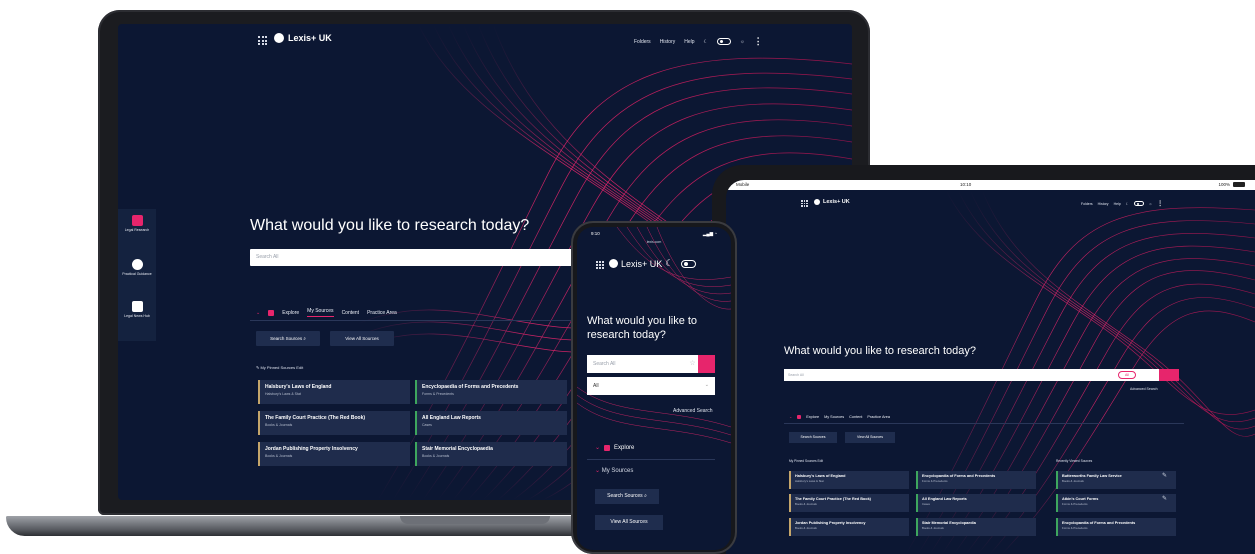 The image size is (1255, 554). Describe the element at coordinates (743, 184) in the screenshot. I see `status-carrier: Mobile` at that location.